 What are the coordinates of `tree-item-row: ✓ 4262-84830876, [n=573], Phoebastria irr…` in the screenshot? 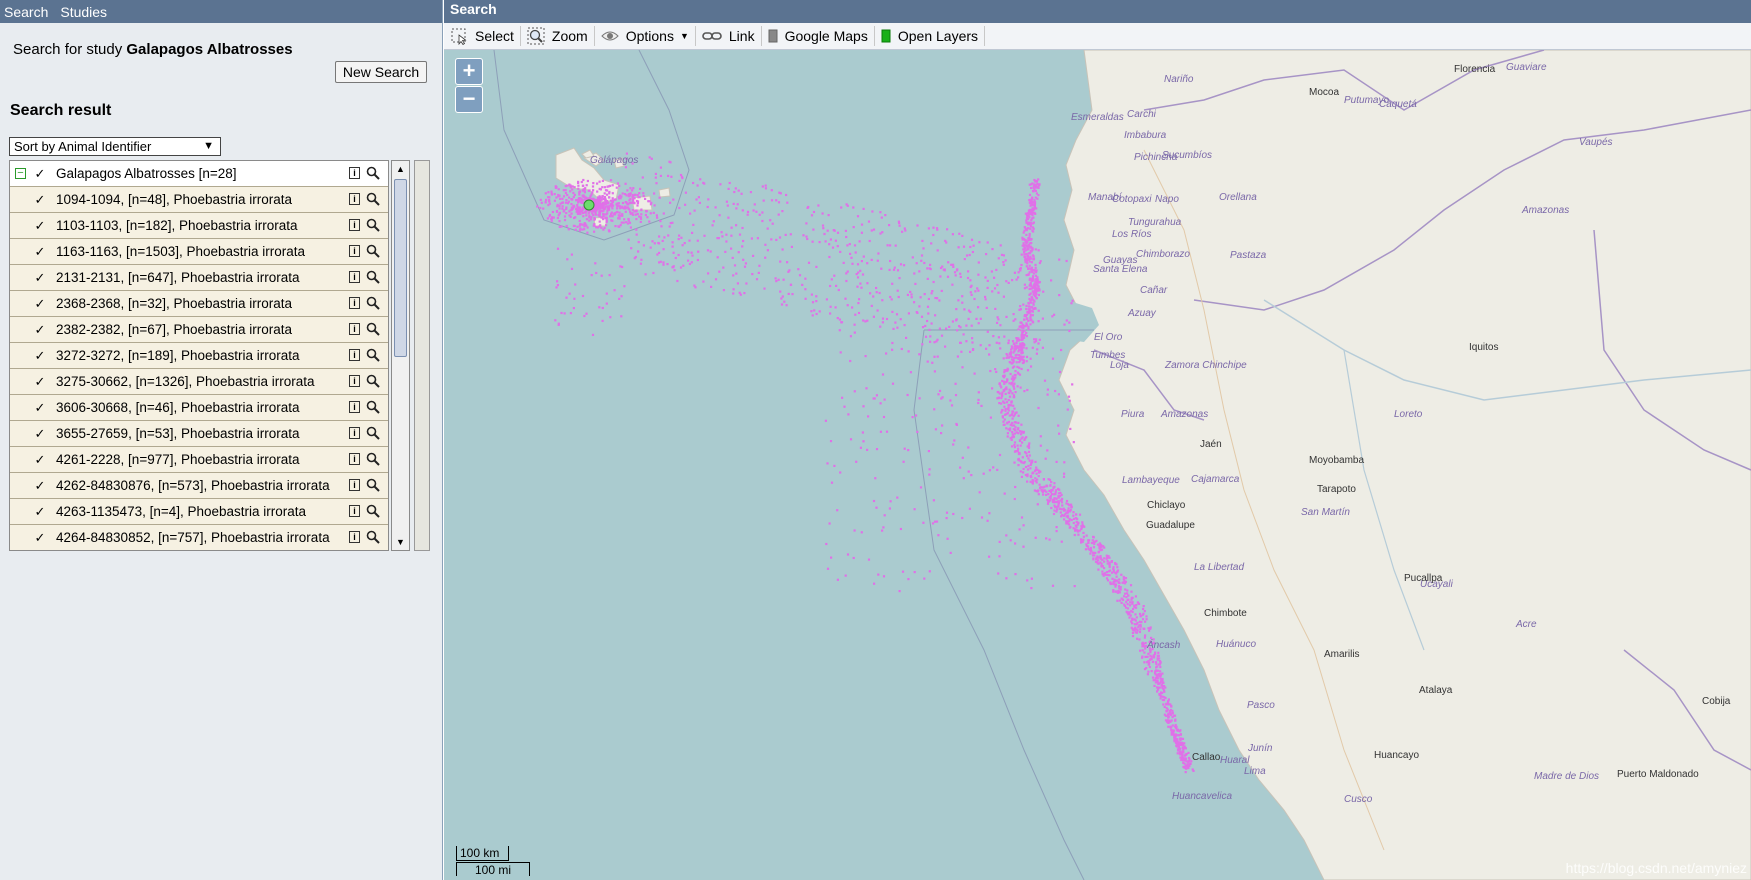 It's located at (199, 486).